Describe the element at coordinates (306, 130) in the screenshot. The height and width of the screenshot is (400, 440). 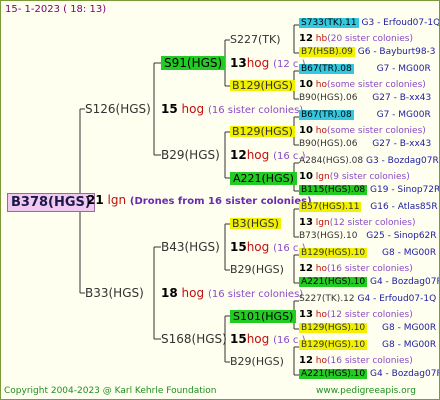
I see `g4-count: 10` at that location.